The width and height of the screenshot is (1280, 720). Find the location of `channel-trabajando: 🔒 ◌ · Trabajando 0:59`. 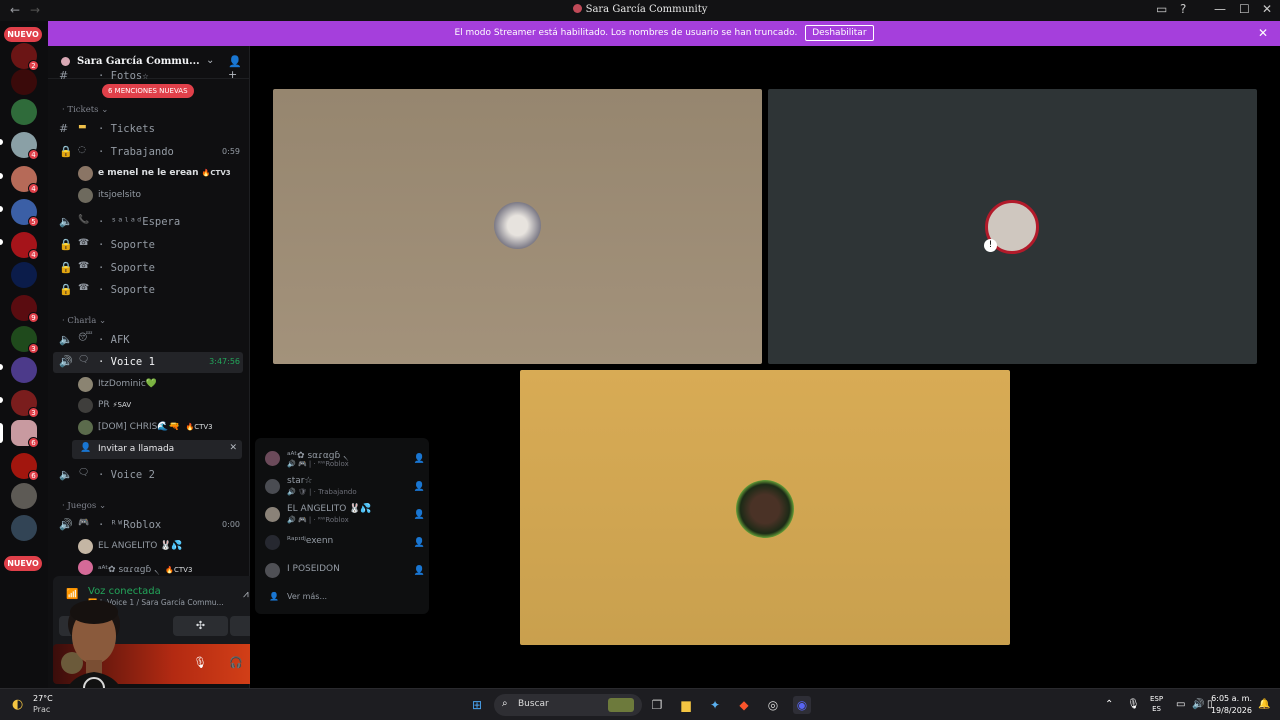

channel-trabajando: 🔒 ◌ · Trabajando 0:59 is located at coordinates (148, 152).